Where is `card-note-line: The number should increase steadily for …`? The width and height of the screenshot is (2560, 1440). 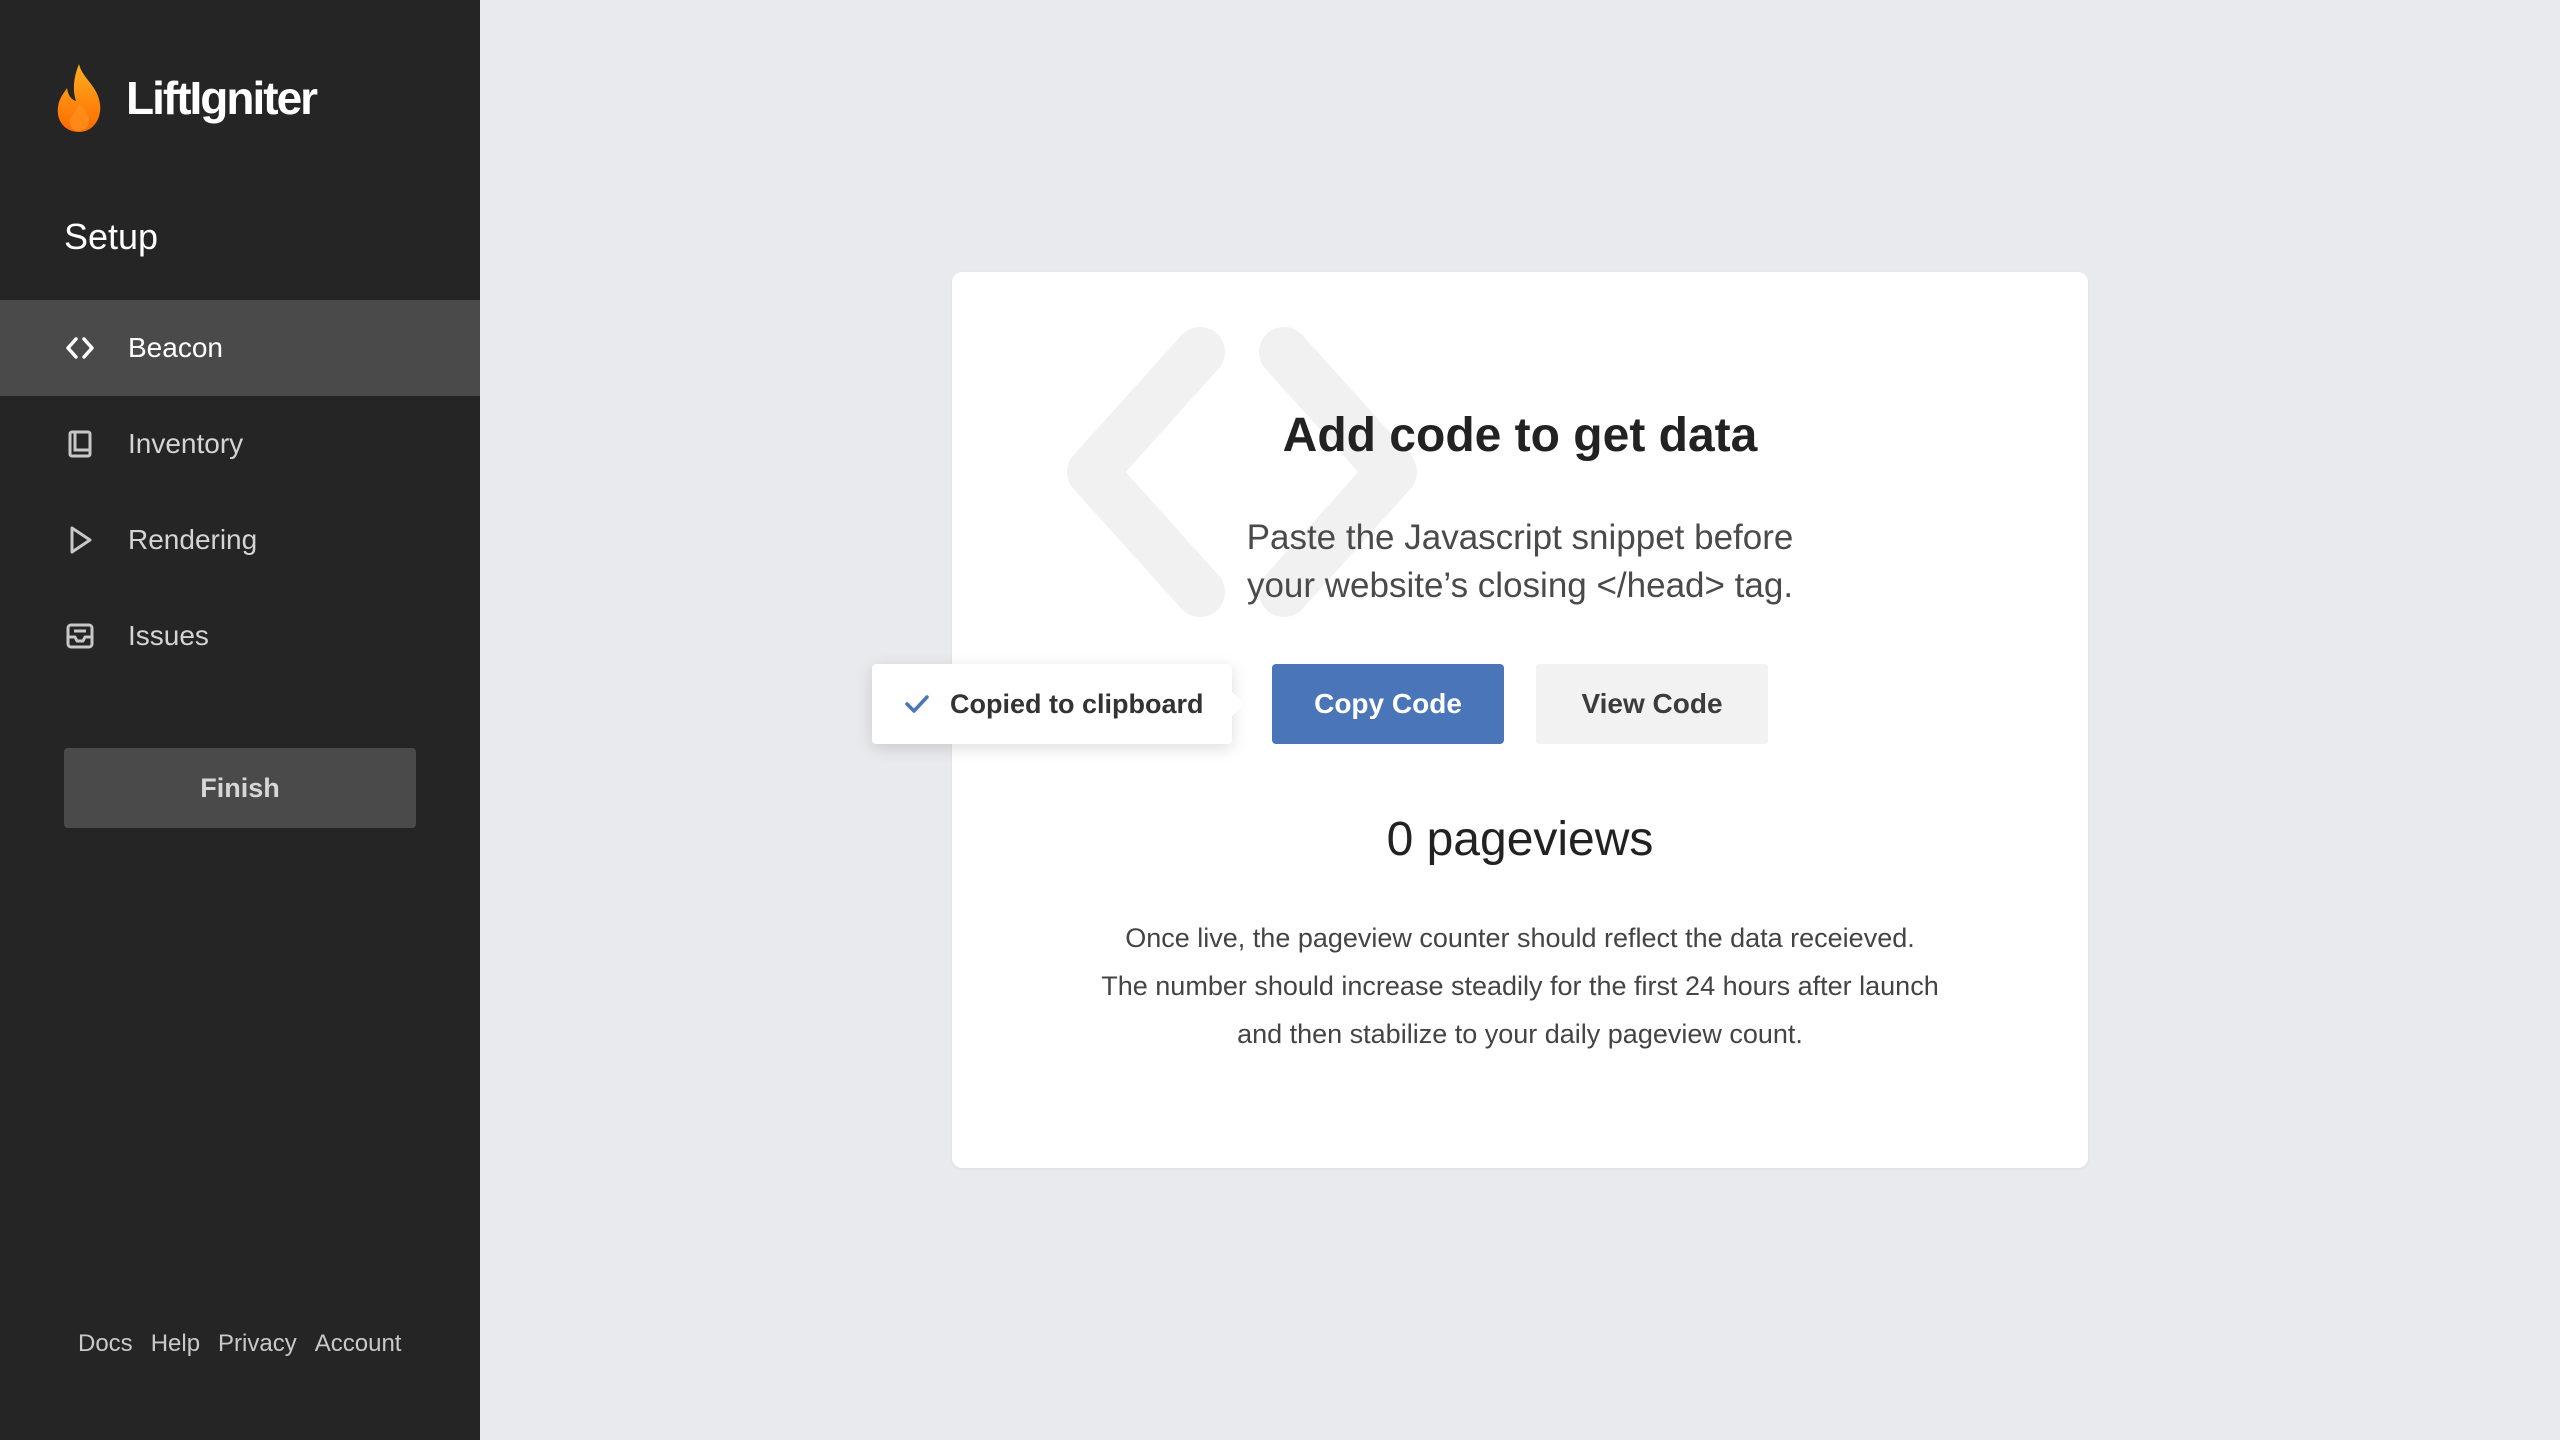
card-note-line: The number should increase steadily for … is located at coordinates (1520, 986).